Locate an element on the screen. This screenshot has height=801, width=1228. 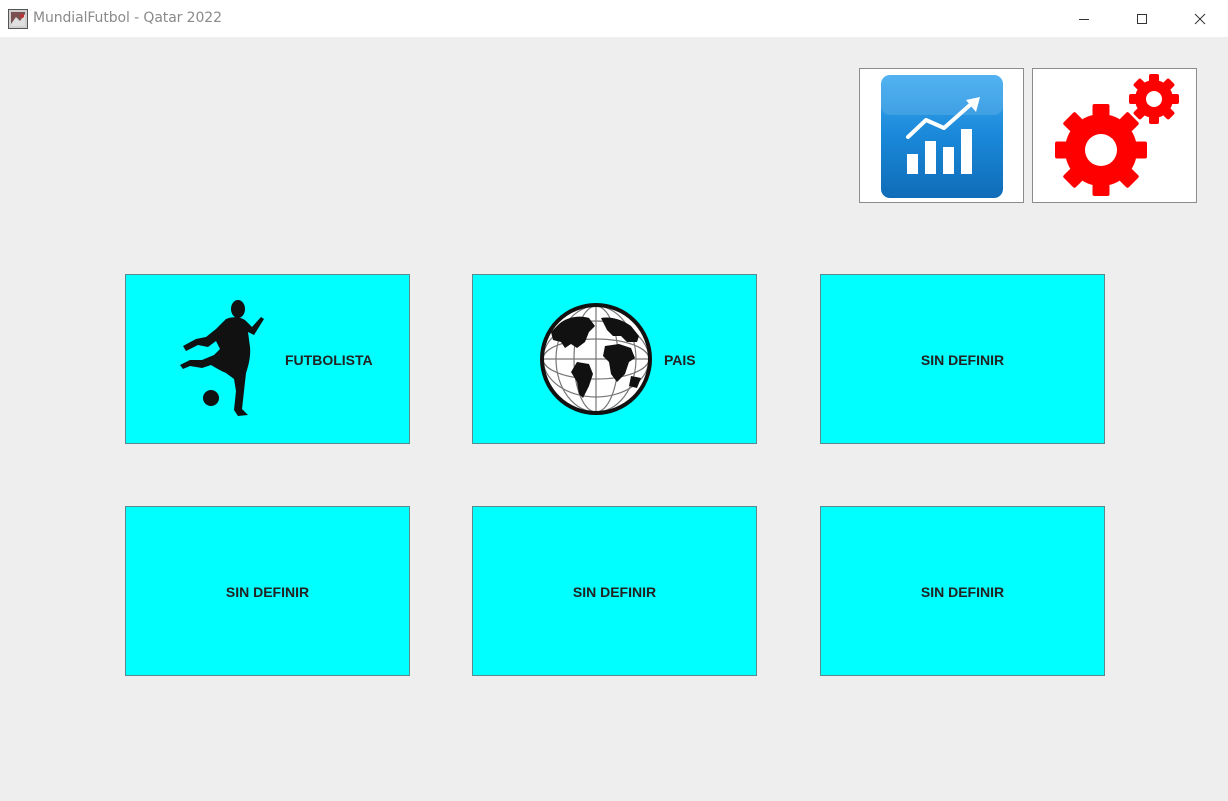
bar-chart-trend-icon is located at coordinates (942, 136).